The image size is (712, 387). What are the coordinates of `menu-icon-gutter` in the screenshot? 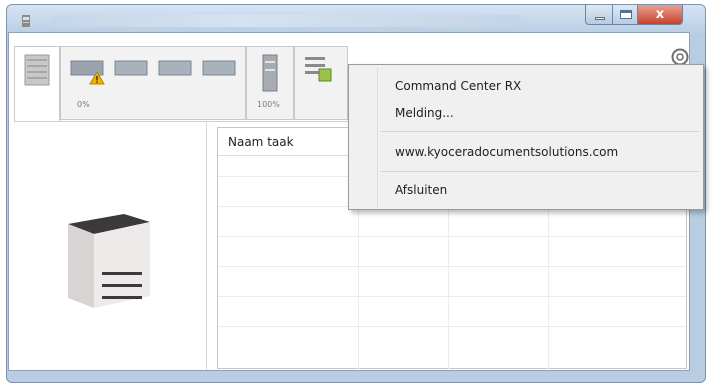 It's located at (377, 137).